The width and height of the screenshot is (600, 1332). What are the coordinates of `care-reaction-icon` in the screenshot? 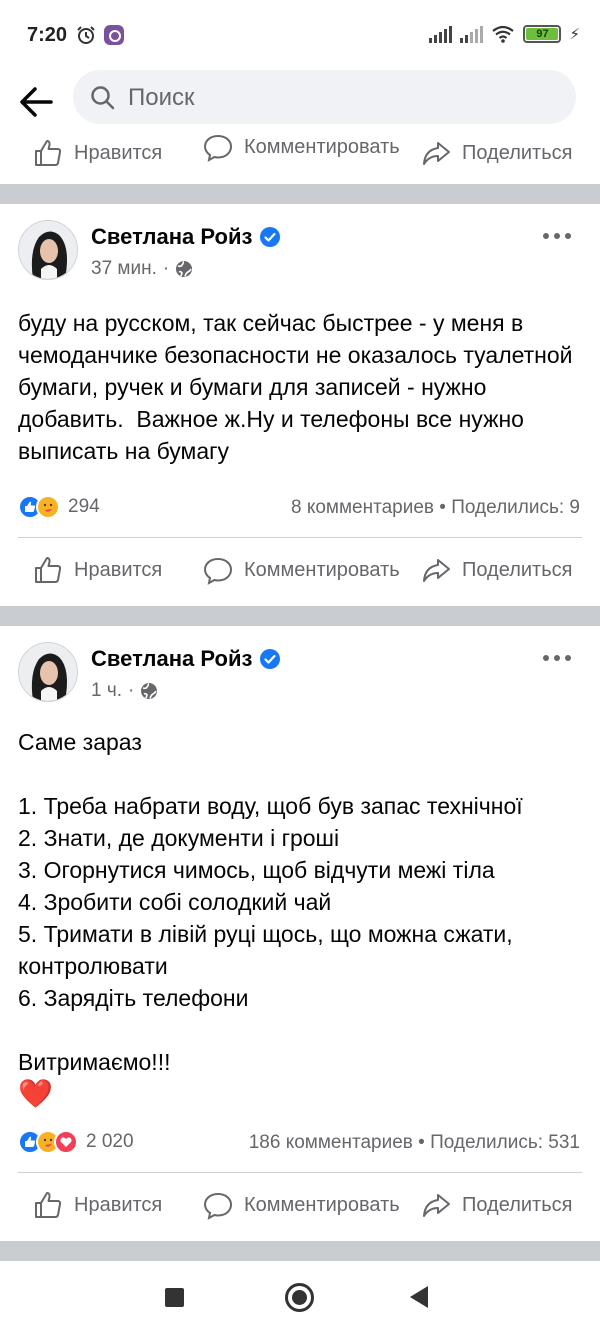 It's located at (48, 507).